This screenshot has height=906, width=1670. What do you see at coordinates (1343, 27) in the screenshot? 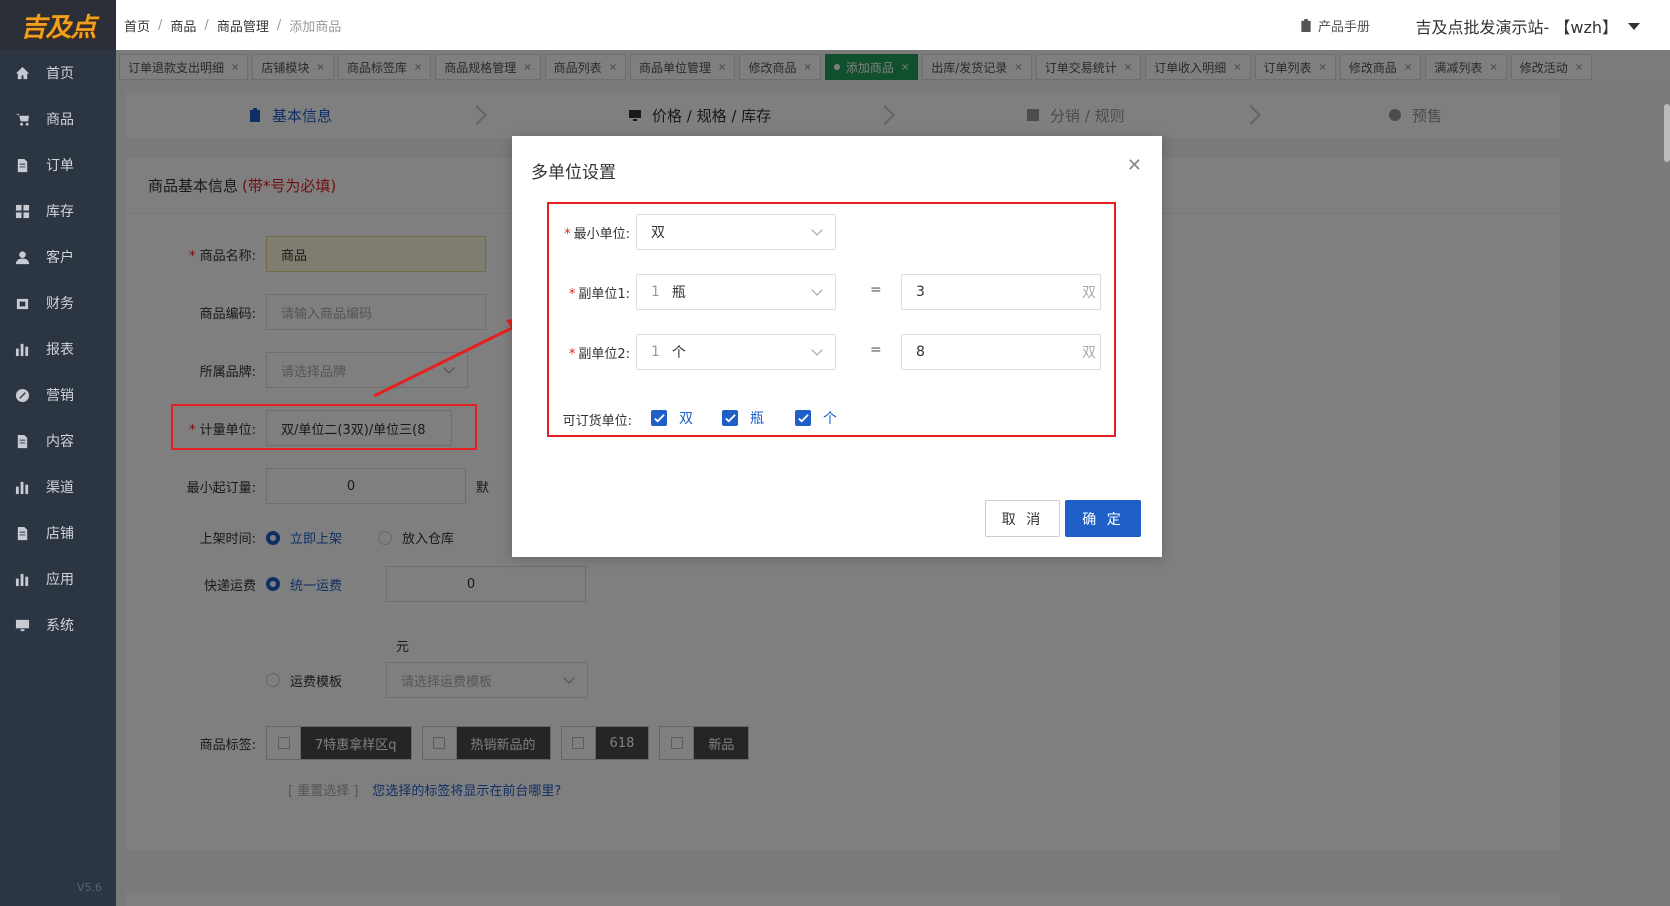
I see `manual-label: 产品手册` at bounding box center [1343, 27].